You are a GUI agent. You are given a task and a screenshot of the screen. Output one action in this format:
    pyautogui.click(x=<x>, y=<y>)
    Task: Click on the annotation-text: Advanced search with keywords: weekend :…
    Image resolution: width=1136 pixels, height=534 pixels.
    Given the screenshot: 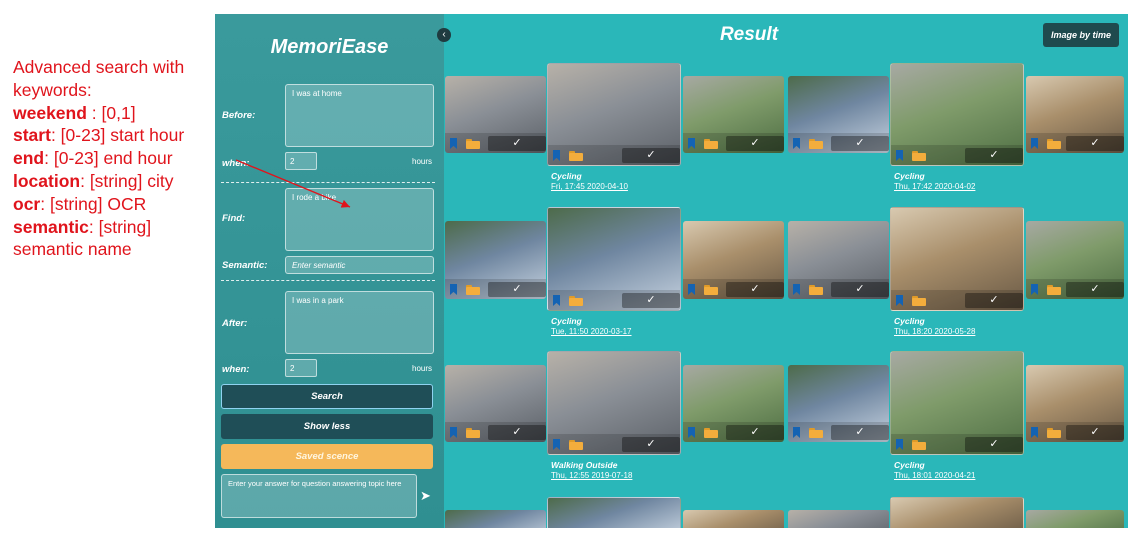 What is the action you would take?
    pyautogui.click(x=113, y=158)
    